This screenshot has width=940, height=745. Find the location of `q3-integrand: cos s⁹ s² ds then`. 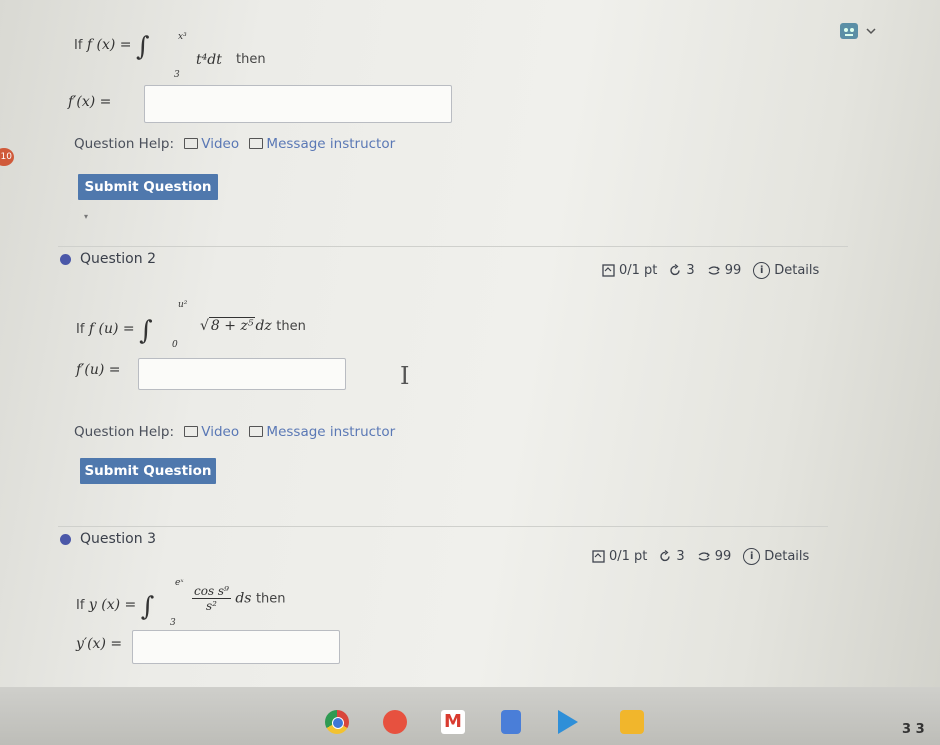

q3-integrand: cos s⁹ s² ds then is located at coordinates (239, 598).